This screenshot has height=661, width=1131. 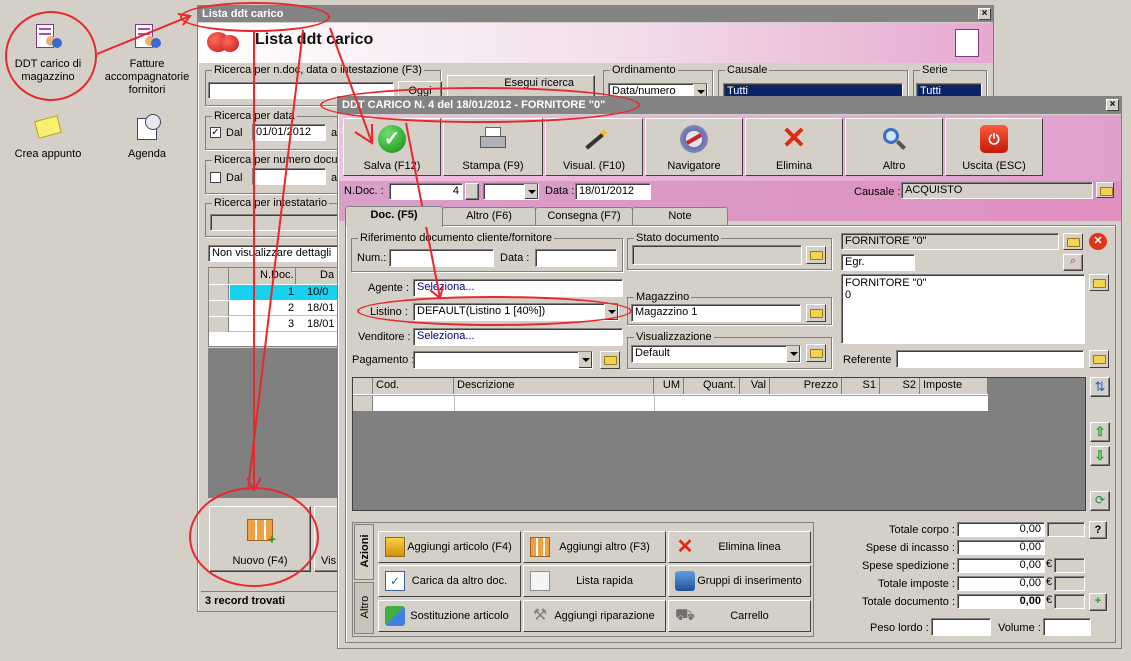 I want to click on aggiungi-riparazione-button: ⚒ Aggiungi riparazione, so click(x=594, y=616).